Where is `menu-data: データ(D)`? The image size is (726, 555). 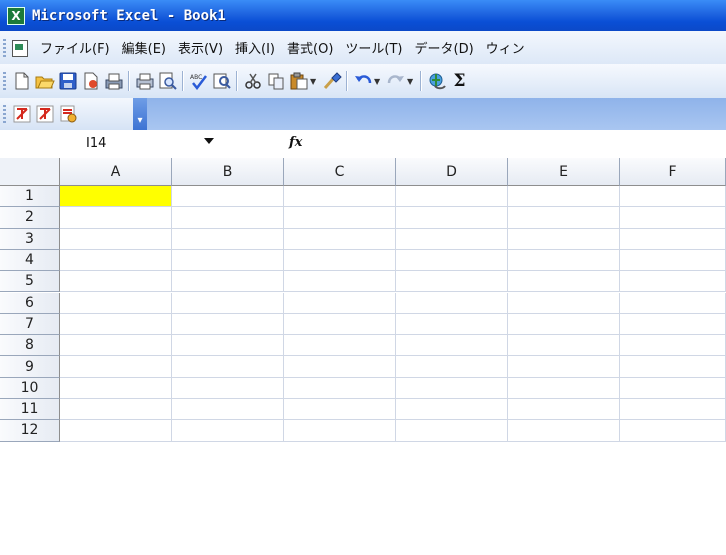
menu-data: データ(D) is located at coordinates (444, 47).